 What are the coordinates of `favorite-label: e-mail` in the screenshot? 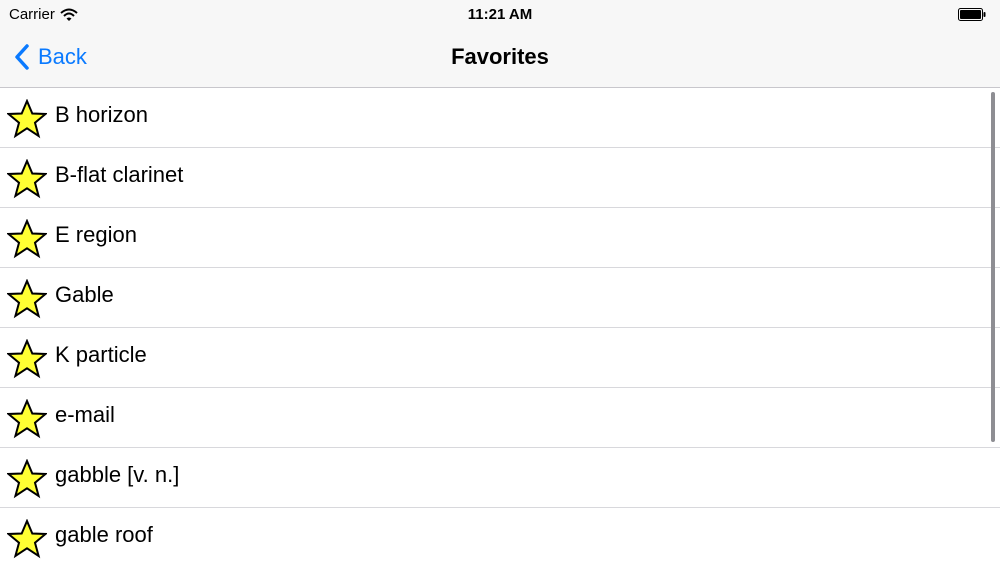 It's located at (85, 414).